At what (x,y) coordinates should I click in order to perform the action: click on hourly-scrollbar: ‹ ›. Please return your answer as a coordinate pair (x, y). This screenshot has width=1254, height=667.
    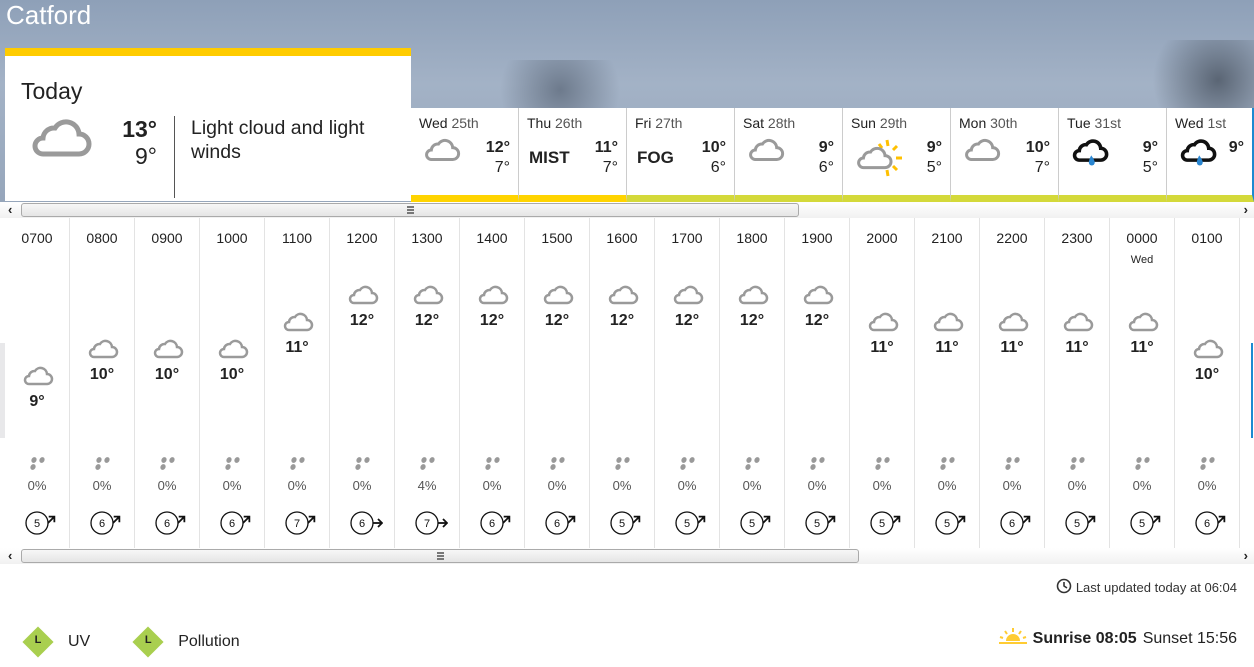
    Looking at the image, I should click on (627, 556).